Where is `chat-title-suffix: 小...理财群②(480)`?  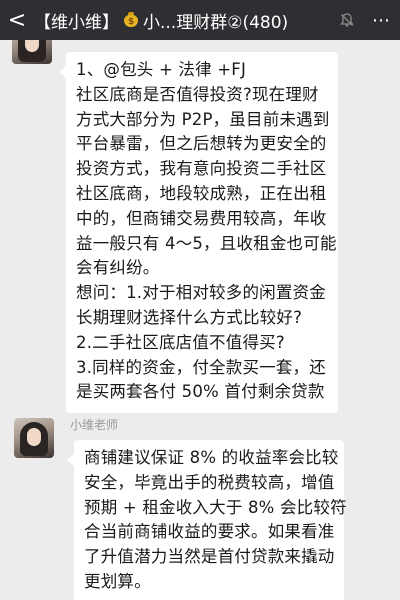
chat-title-suffix: 小...理财群②(480) is located at coordinates (216, 22).